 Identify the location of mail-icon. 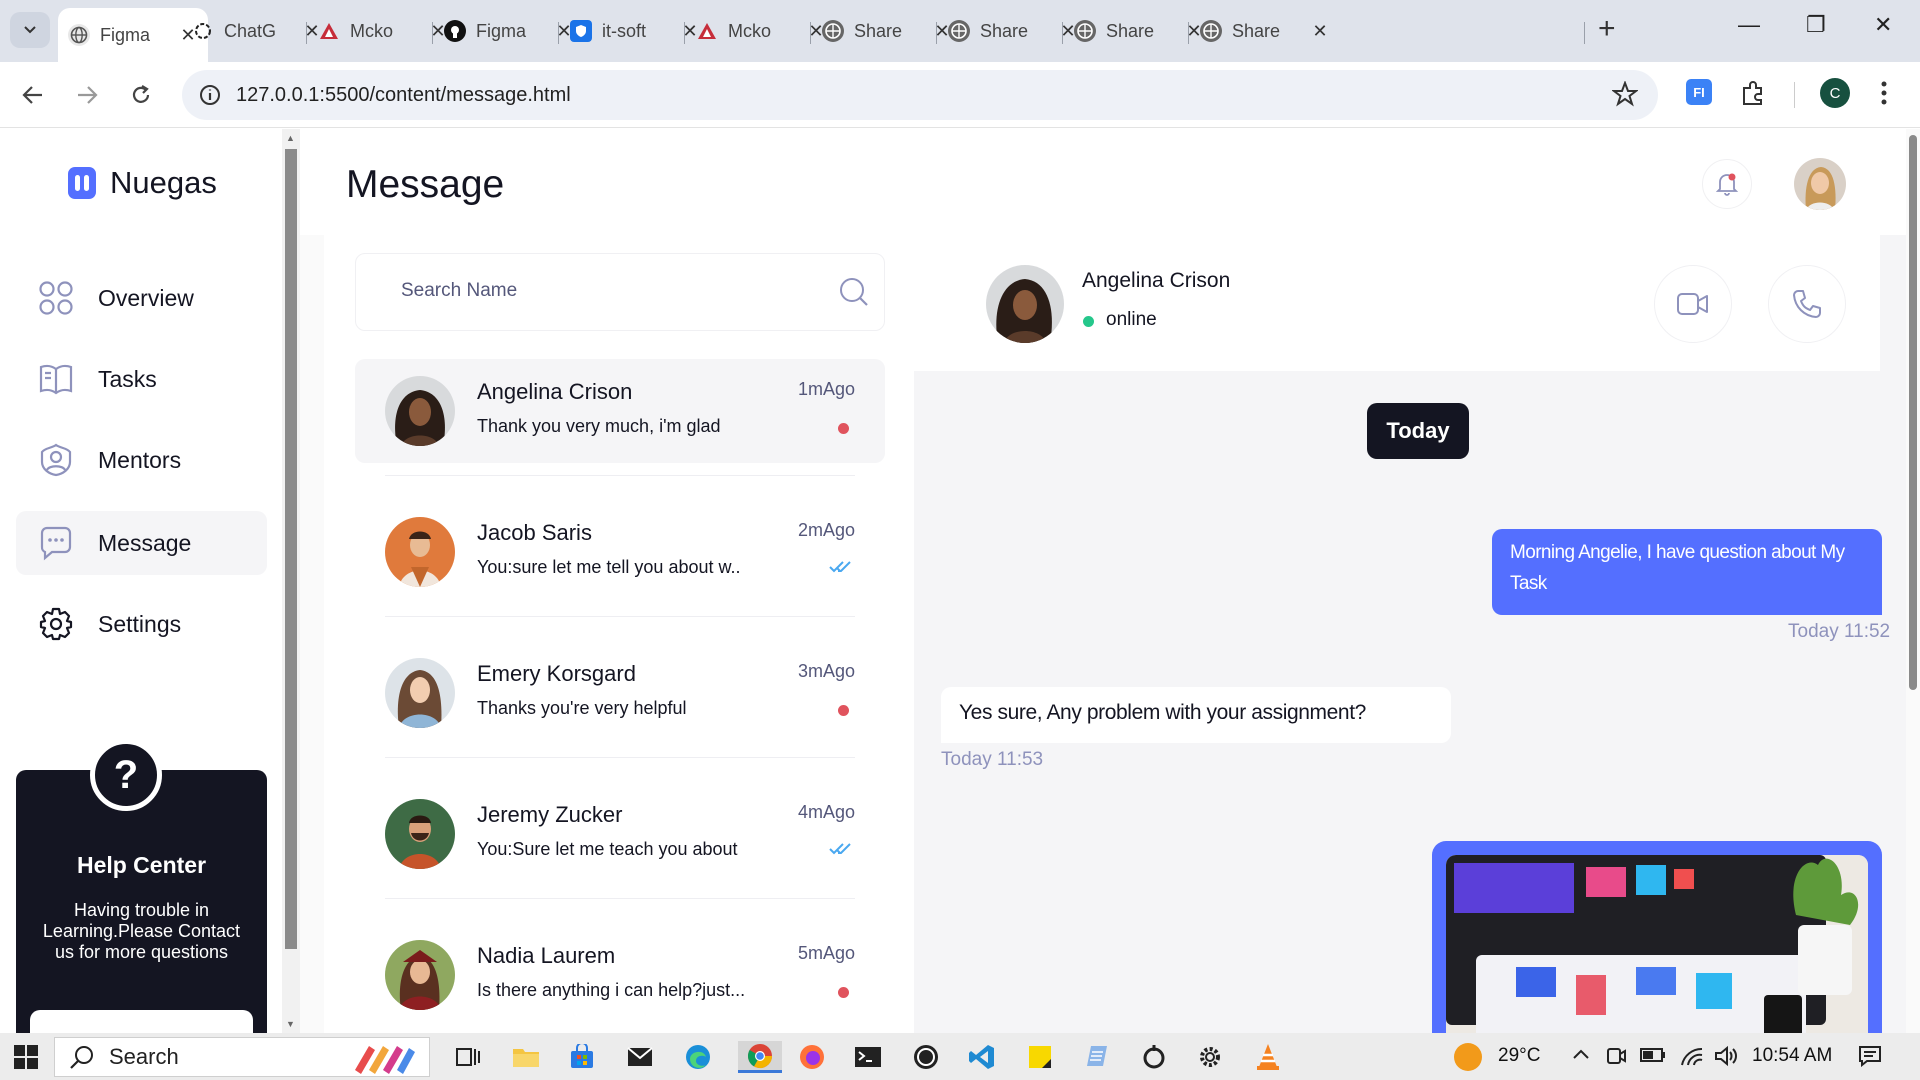
(640, 1057).